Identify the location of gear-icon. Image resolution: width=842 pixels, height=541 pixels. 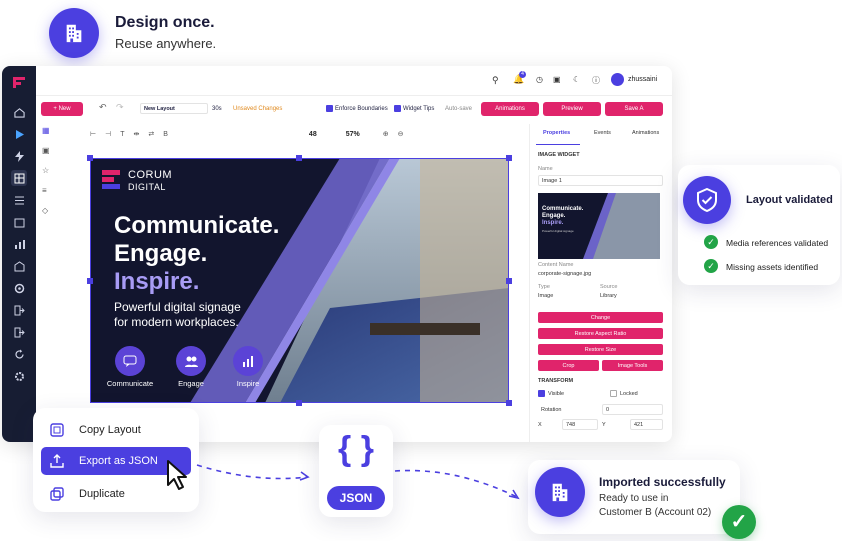
(19, 376).